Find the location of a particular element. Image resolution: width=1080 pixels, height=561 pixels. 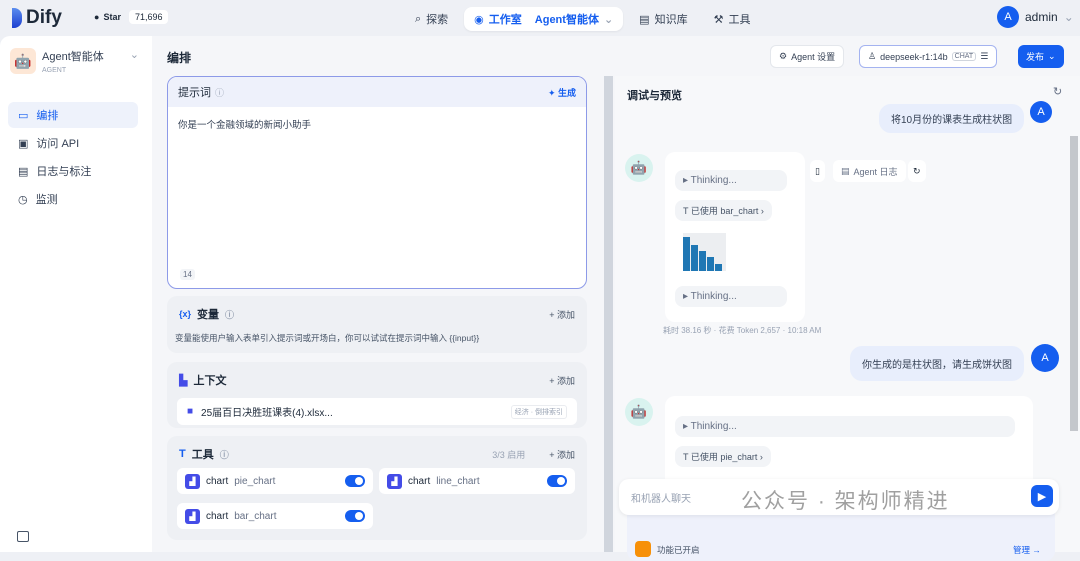

button-label: 发布 is located at coordinates (1035, 57).